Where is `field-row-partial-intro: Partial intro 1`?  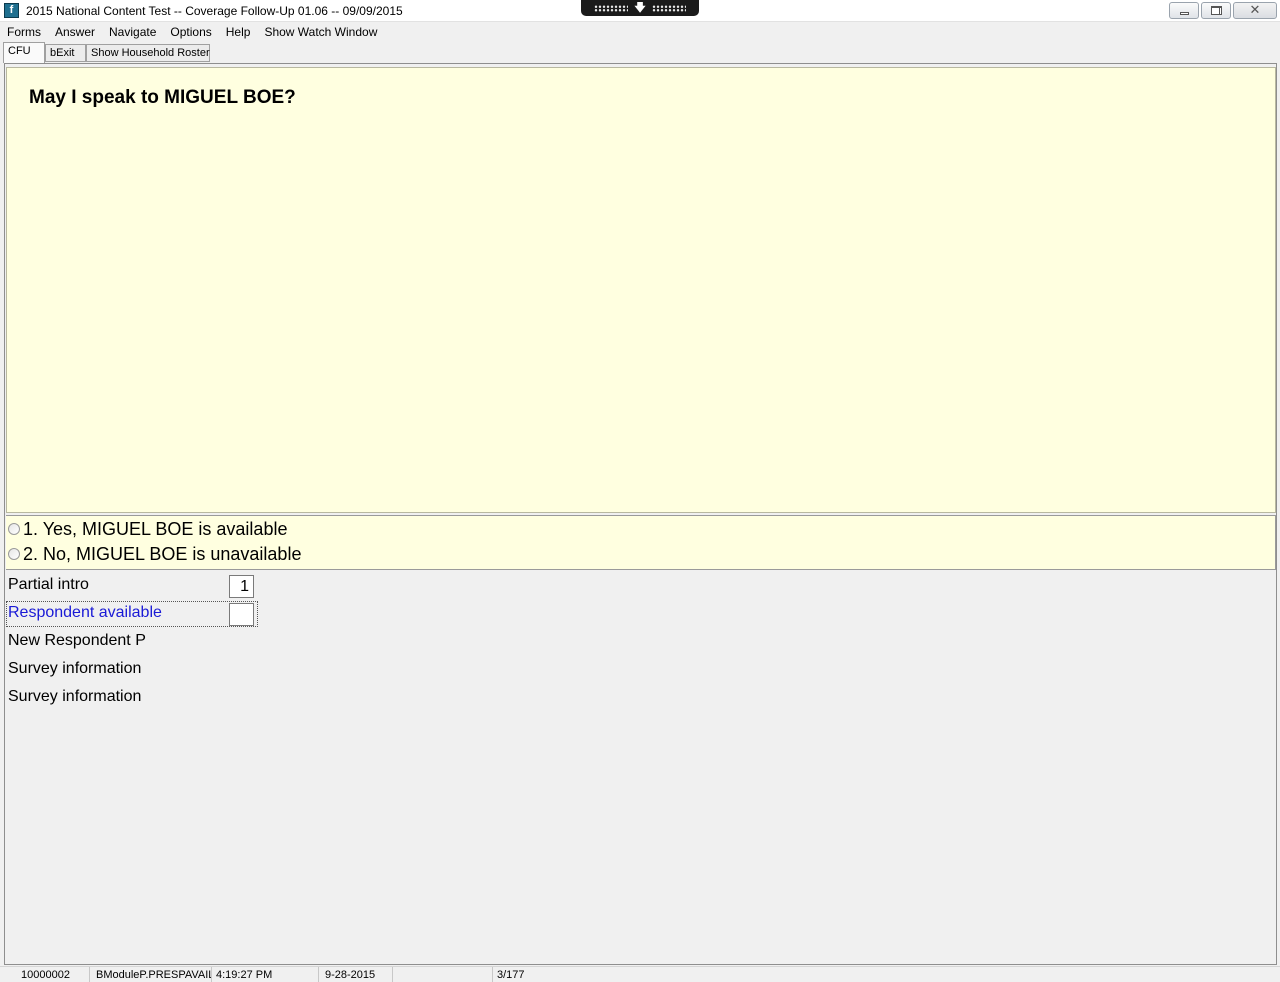
field-row-partial-intro: Partial intro 1 is located at coordinates (132, 586).